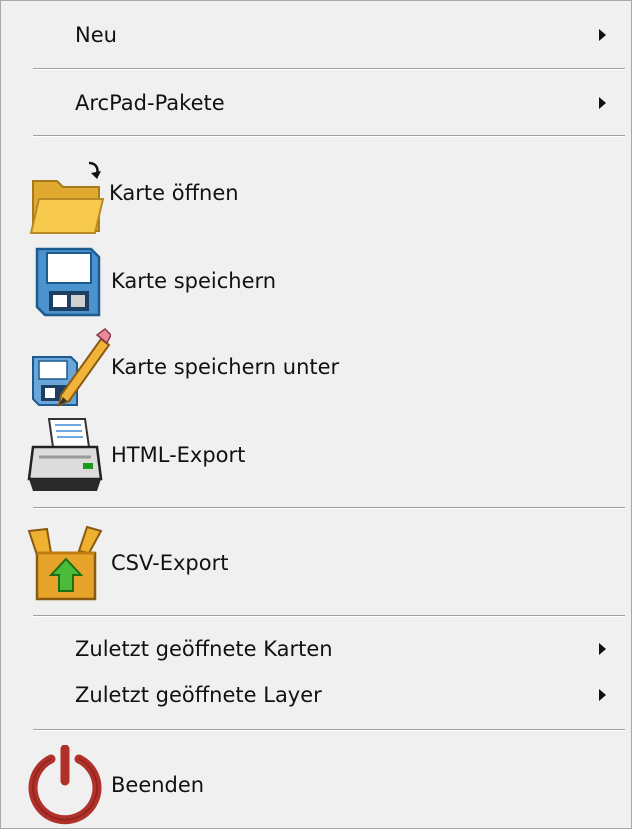 The height and width of the screenshot is (829, 632). Describe the element at coordinates (65, 454) in the screenshot. I see `printer-icon` at that location.